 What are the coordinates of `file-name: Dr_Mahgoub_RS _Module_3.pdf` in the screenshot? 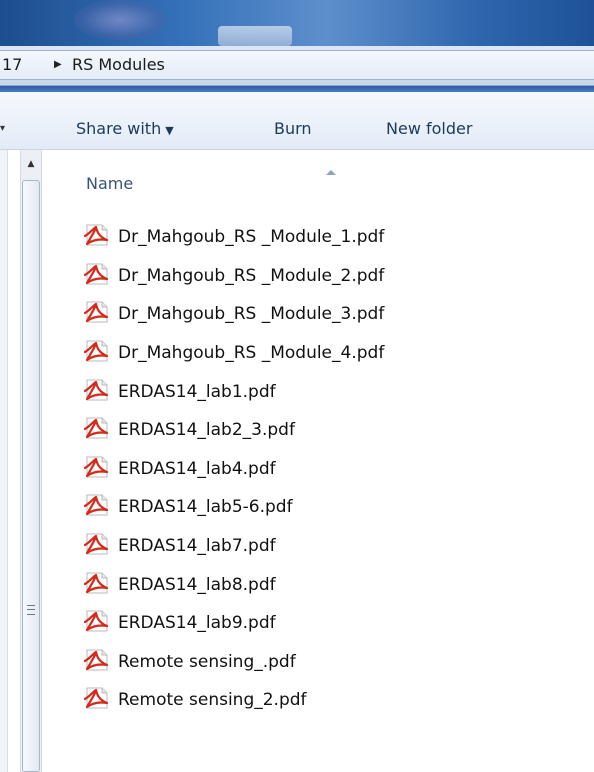 It's located at (251, 314).